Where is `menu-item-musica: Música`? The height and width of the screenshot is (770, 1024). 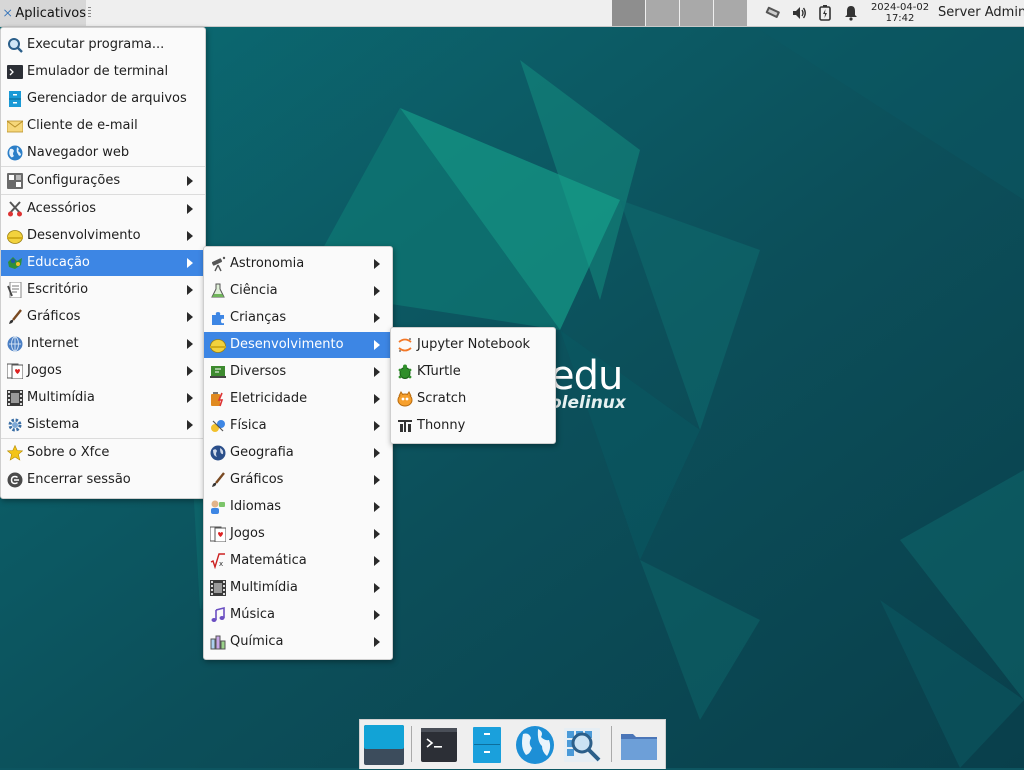
menu-item-musica: Música is located at coordinates (298, 615).